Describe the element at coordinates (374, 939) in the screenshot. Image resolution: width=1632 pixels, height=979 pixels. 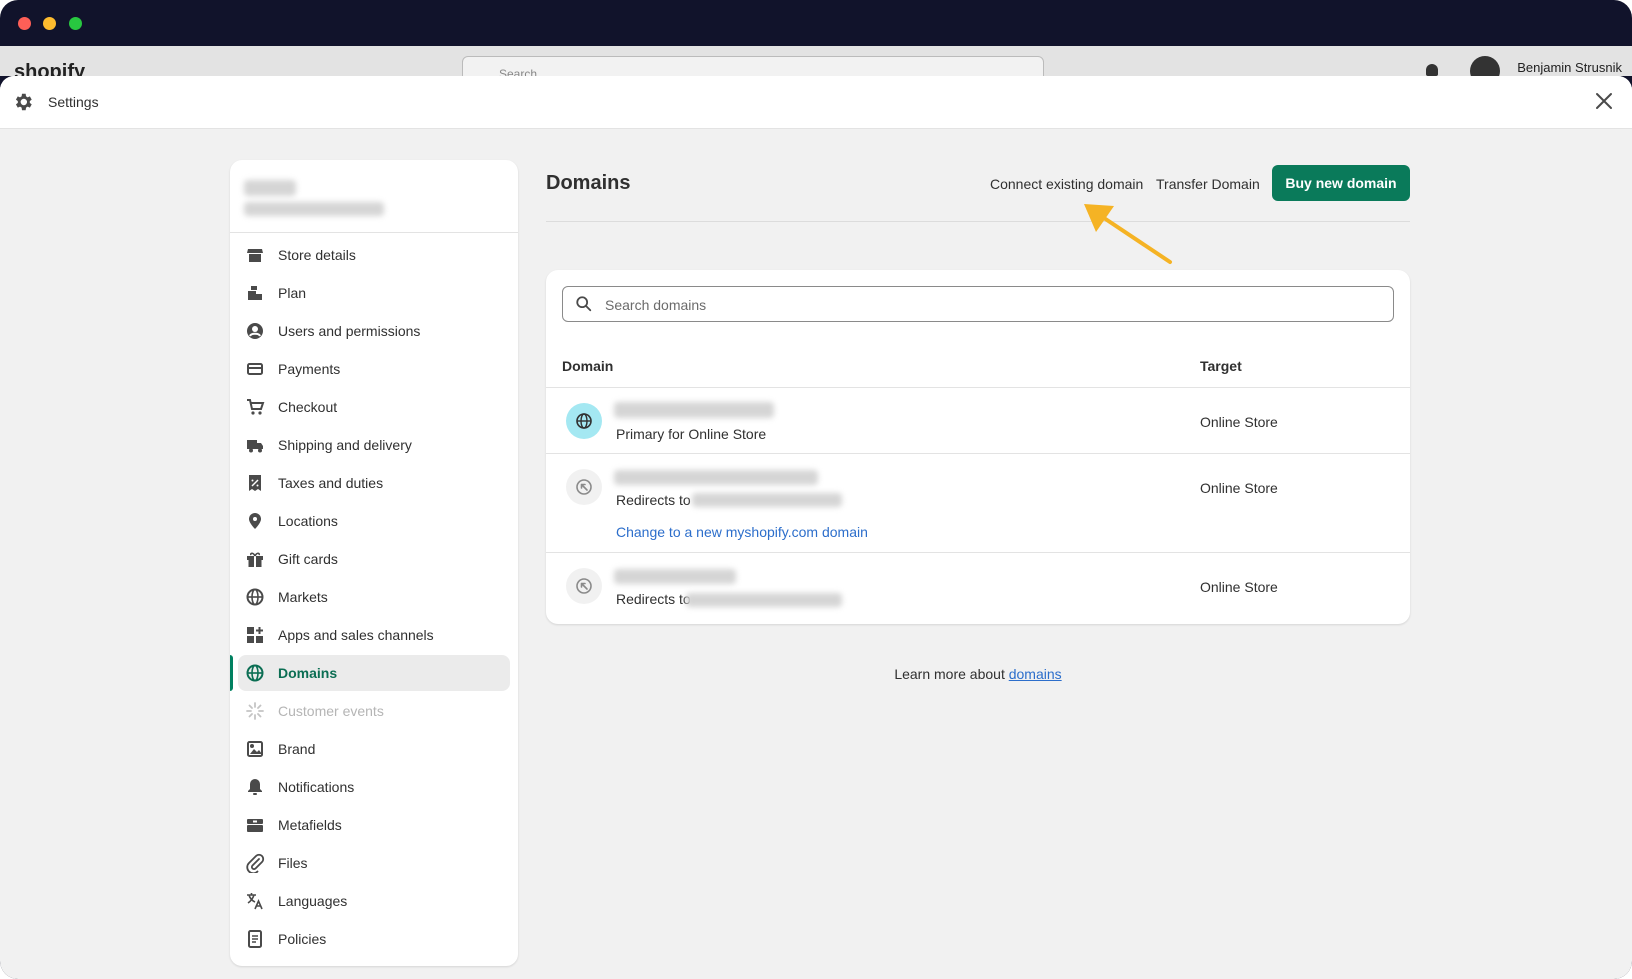
I see `sidebar-item-policies: Policies` at that location.